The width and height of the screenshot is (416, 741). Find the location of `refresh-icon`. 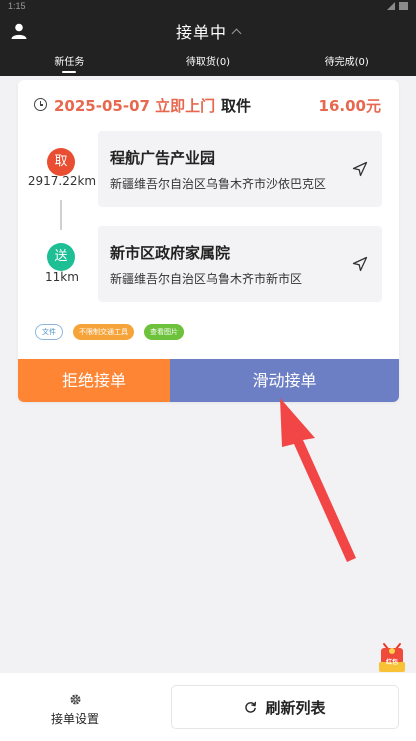

refresh-icon is located at coordinates (251, 707).